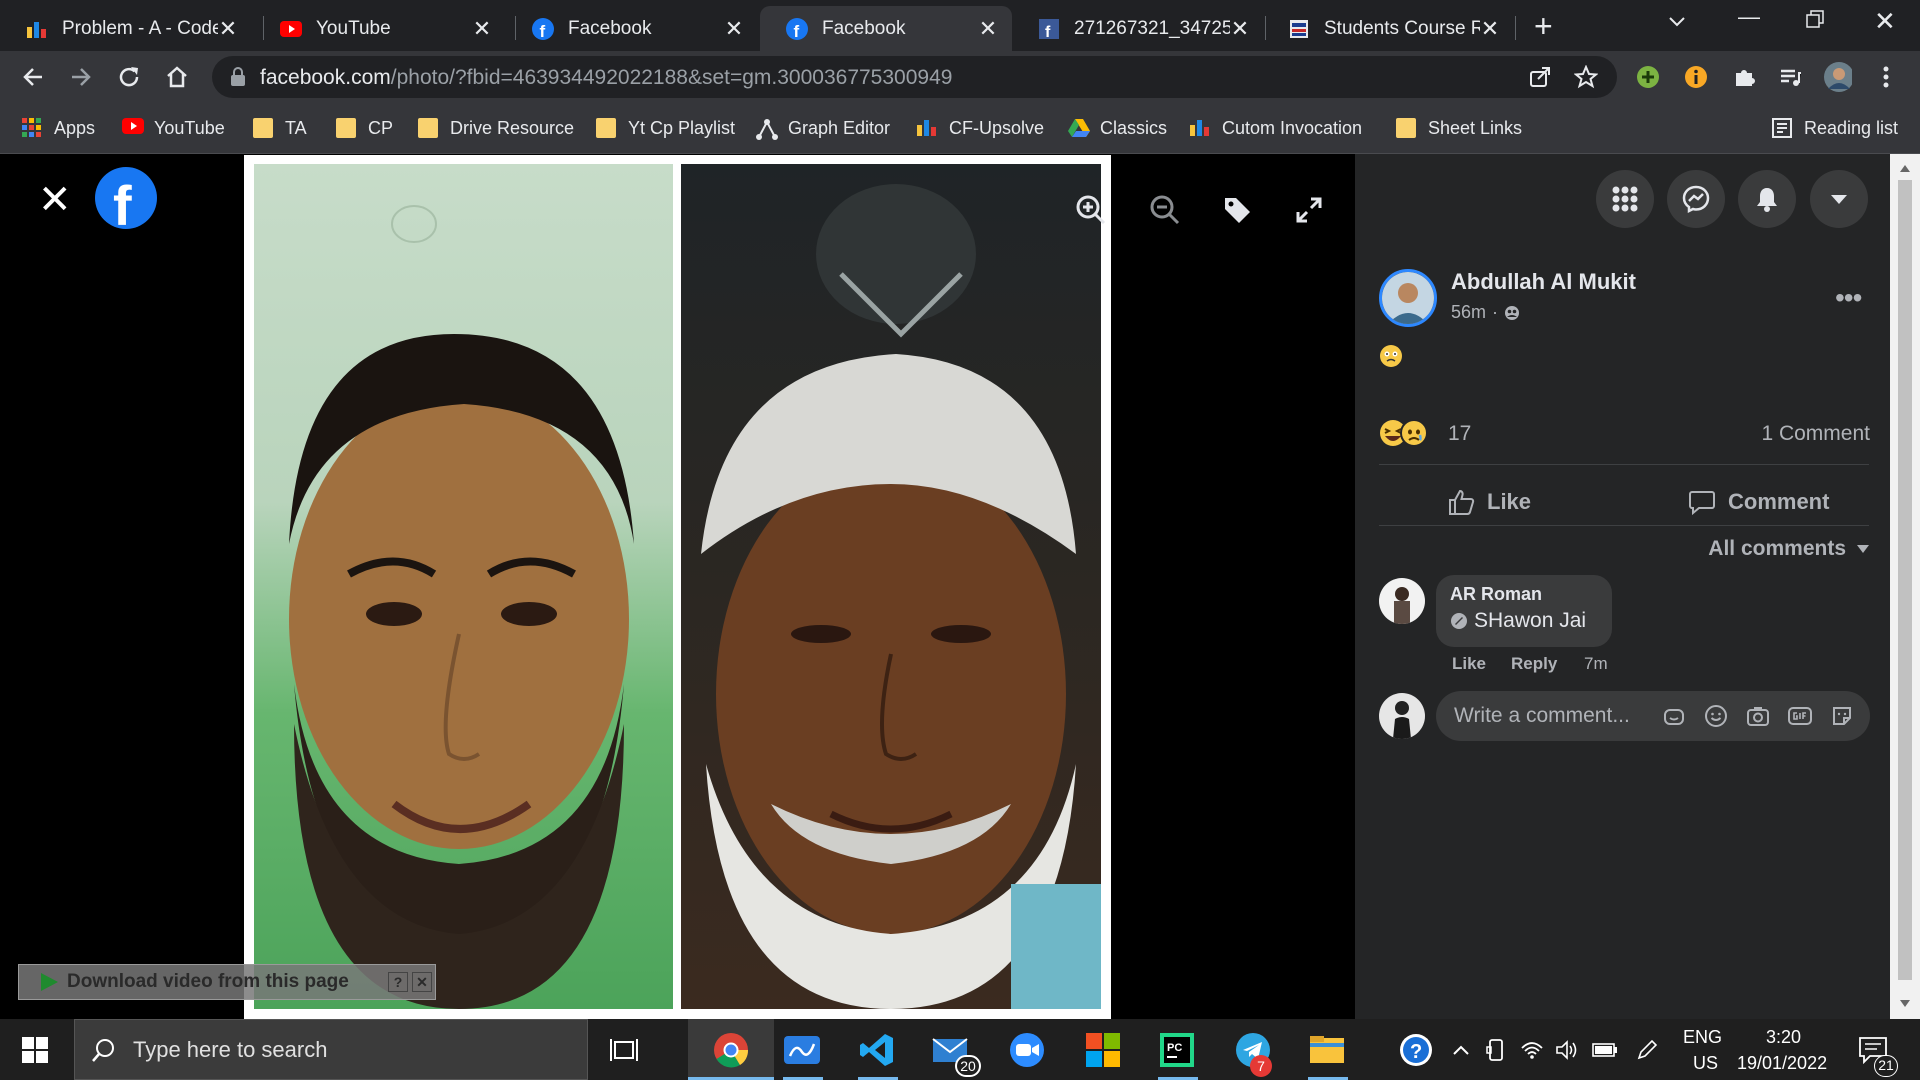 The height and width of the screenshot is (1080, 1920). Describe the element at coordinates (81, 77) in the screenshot. I see `forward-button` at that location.